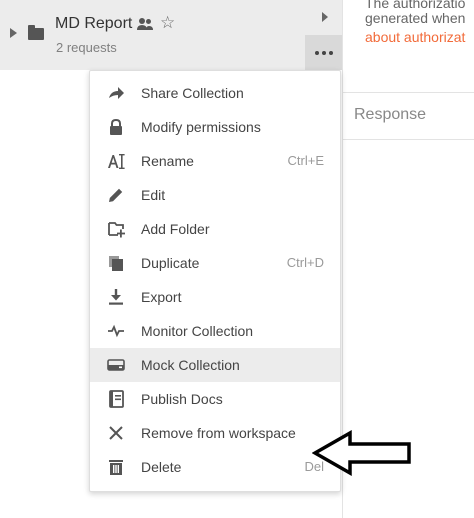 The width and height of the screenshot is (474, 518). I want to click on menu-item-label: Share Collection, so click(192, 93).